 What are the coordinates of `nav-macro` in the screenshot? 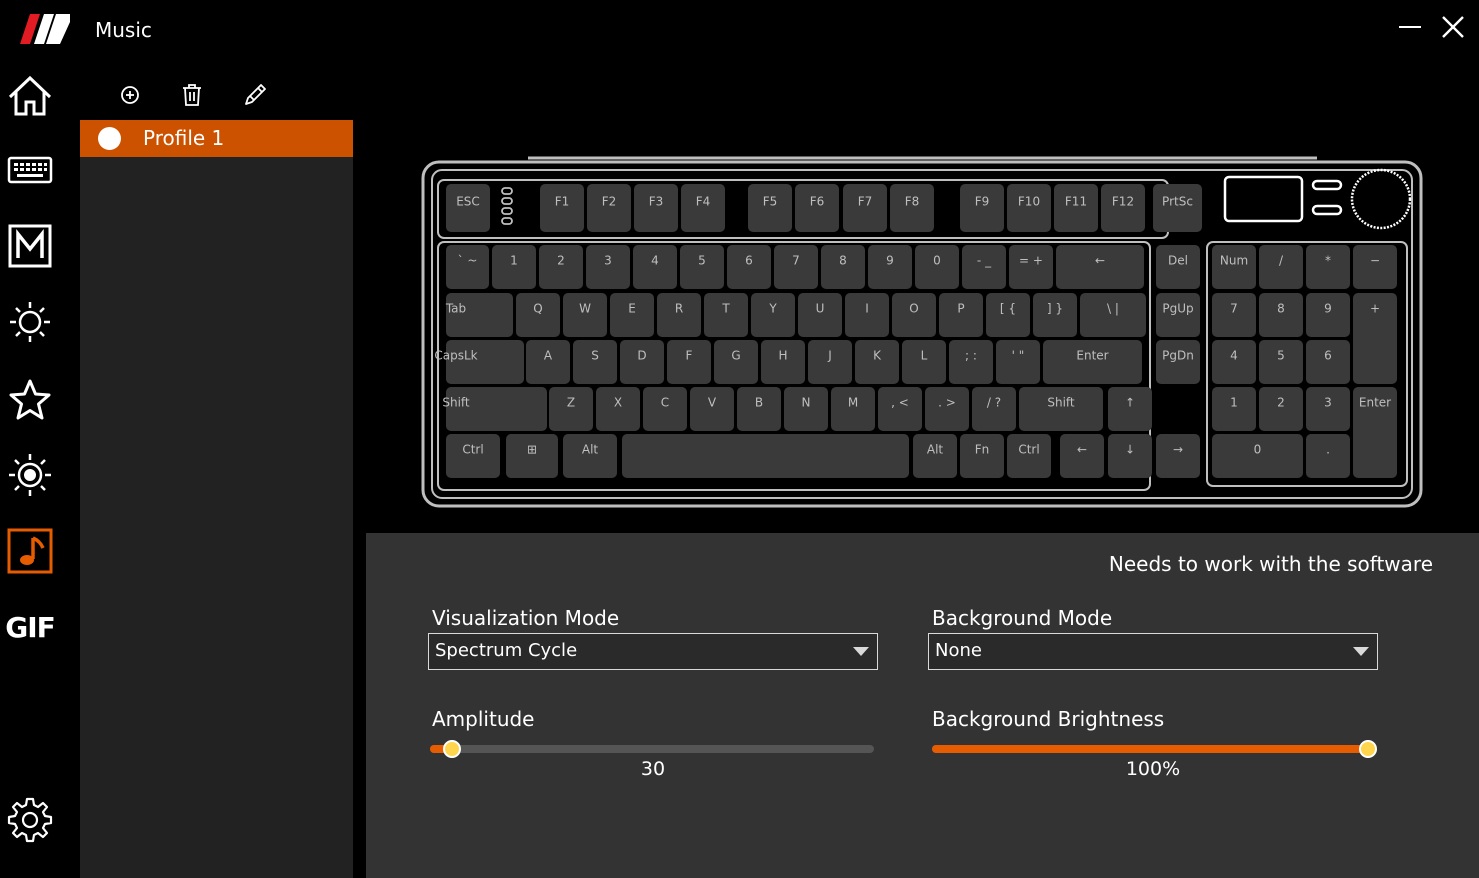 It's located at (30, 246).